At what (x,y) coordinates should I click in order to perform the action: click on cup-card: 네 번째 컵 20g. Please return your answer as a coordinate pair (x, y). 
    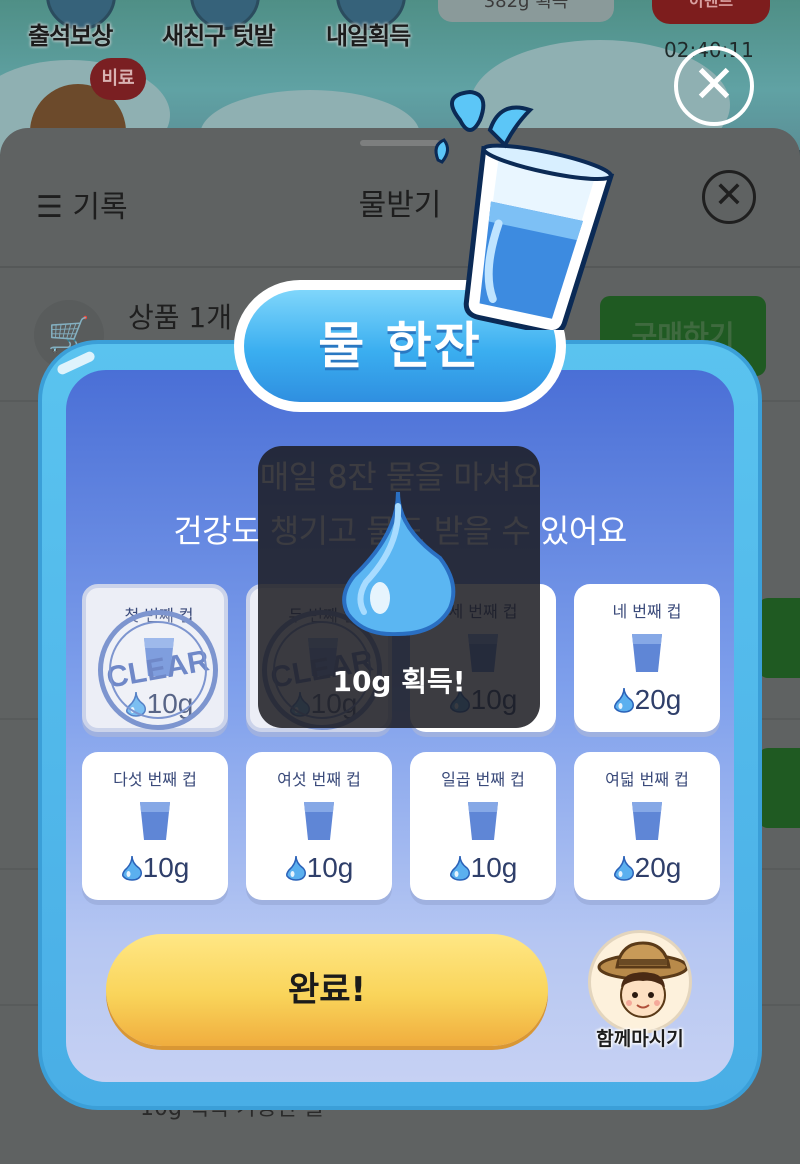
    Looking at the image, I should click on (647, 658).